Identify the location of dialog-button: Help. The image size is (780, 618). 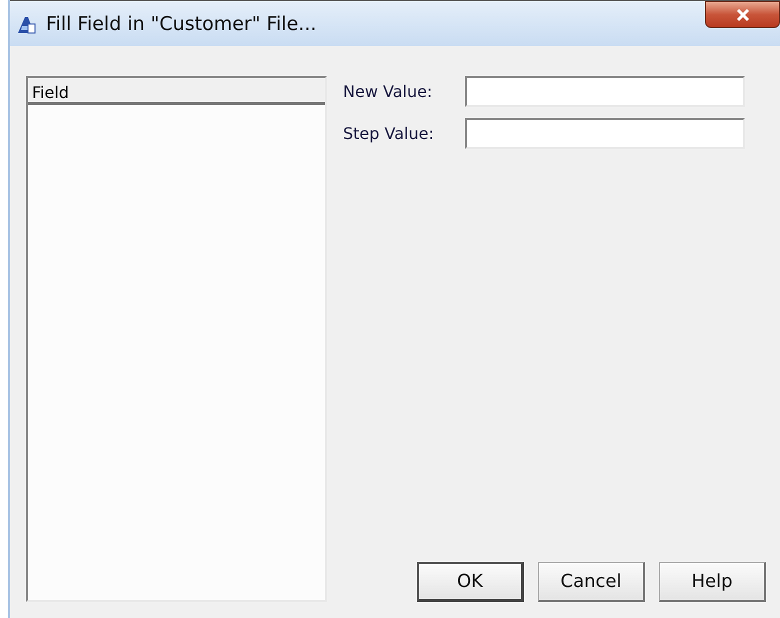
(712, 582).